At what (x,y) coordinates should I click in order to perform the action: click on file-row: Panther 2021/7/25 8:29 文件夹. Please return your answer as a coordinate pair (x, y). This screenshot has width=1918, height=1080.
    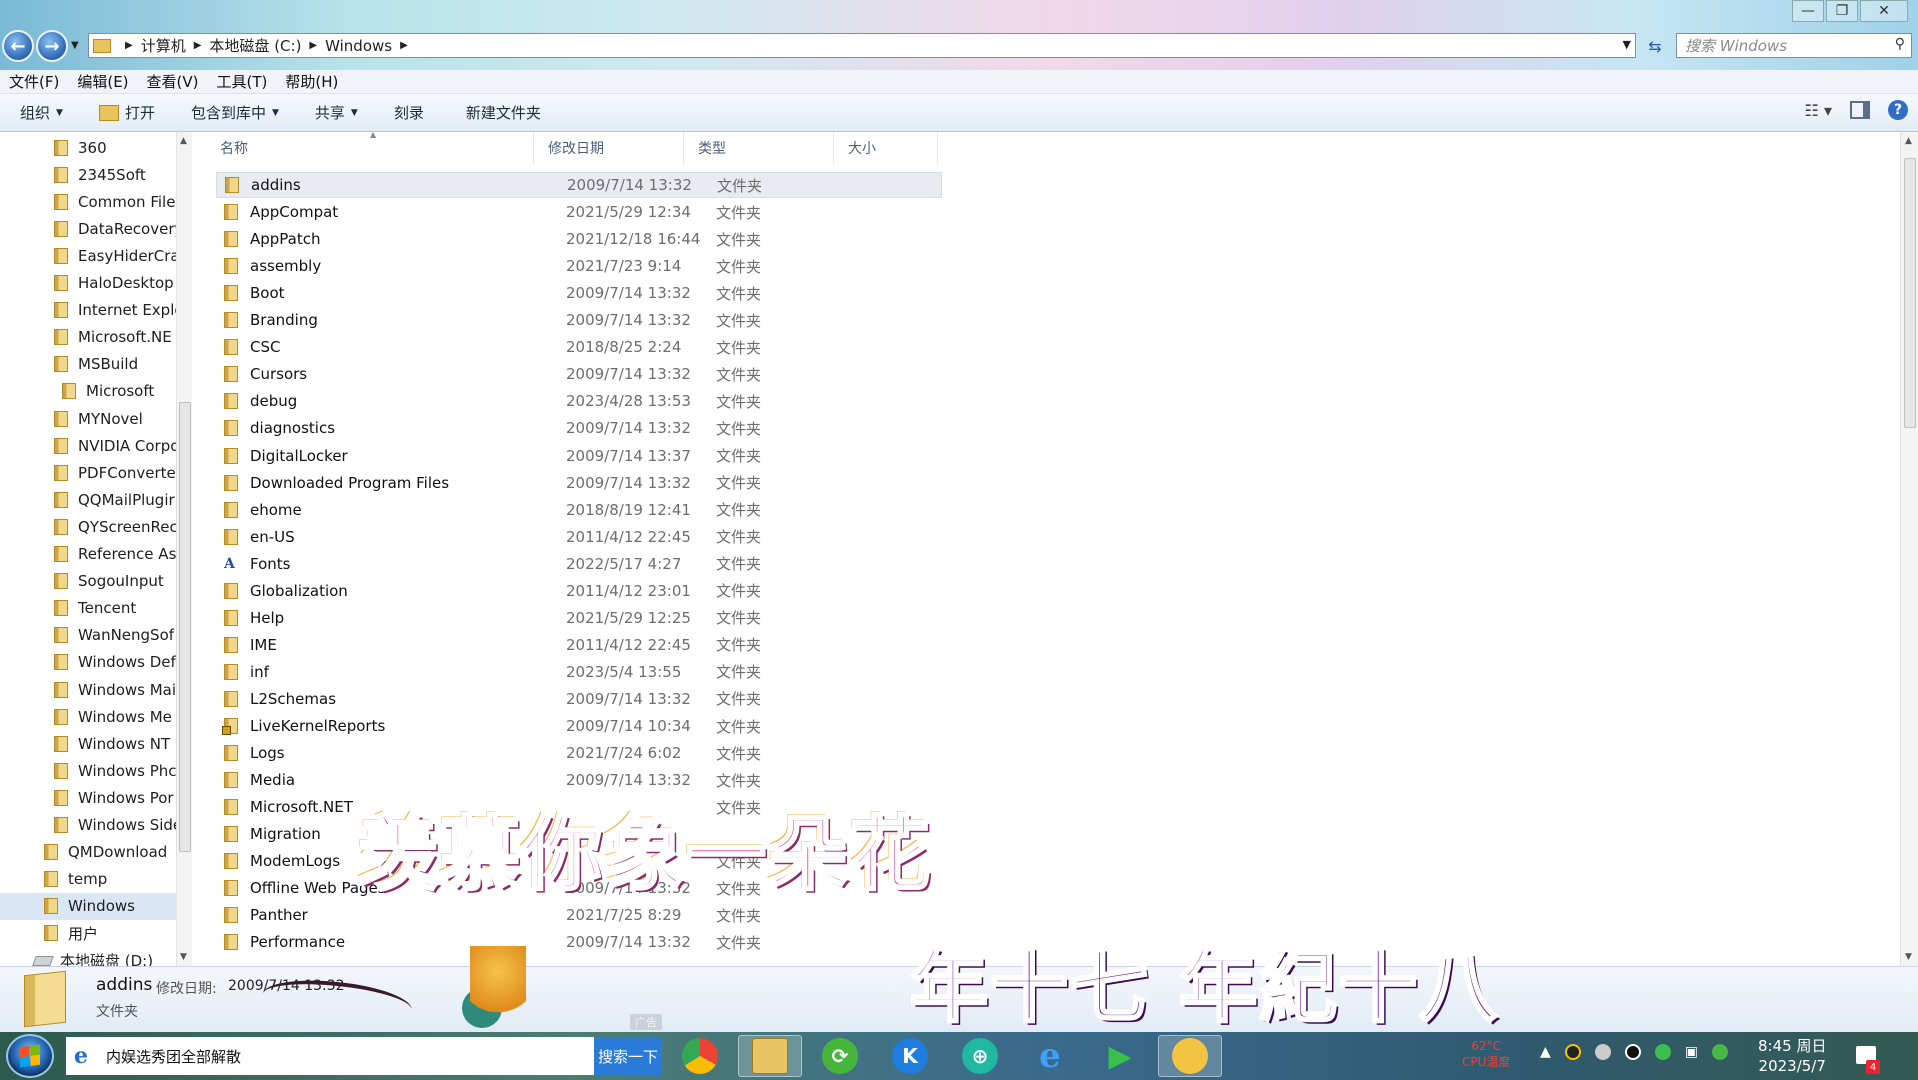
    Looking at the image, I should click on (579, 915).